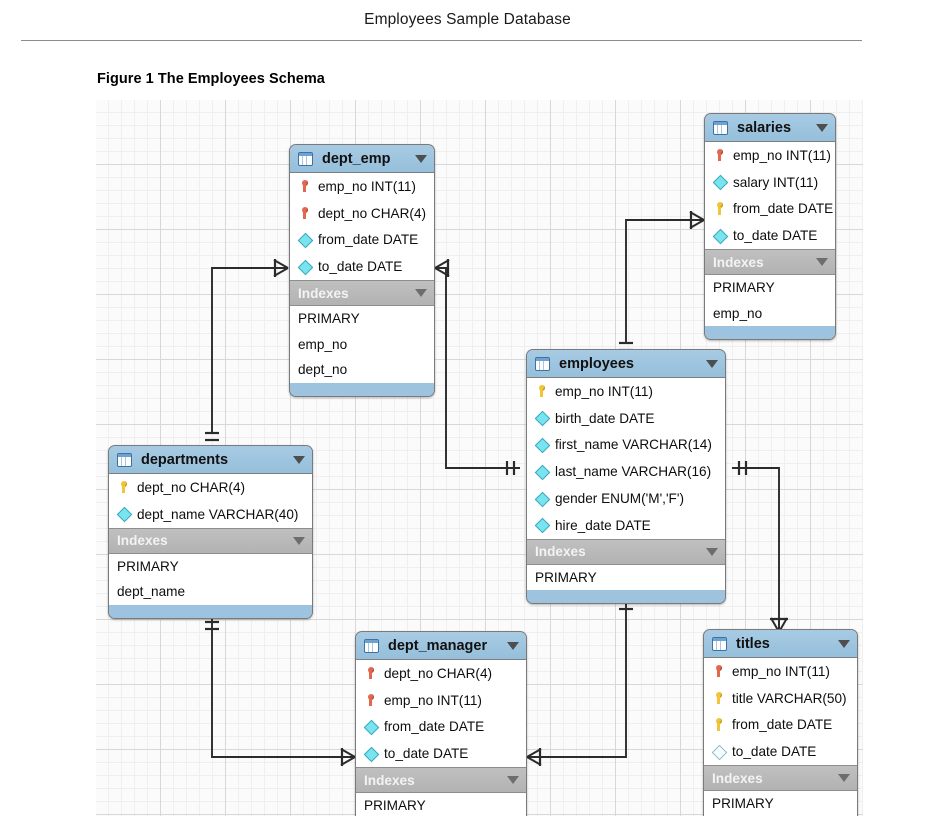  I want to click on column-label: last_name VARCHAR(16), so click(633, 472).